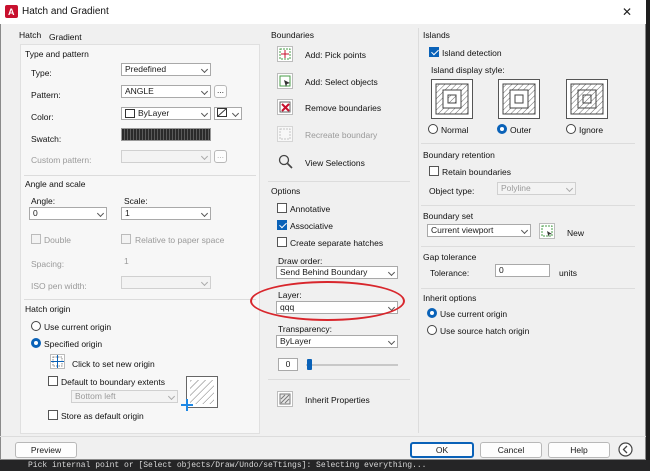  I want to click on background-color-select, so click(228, 113).